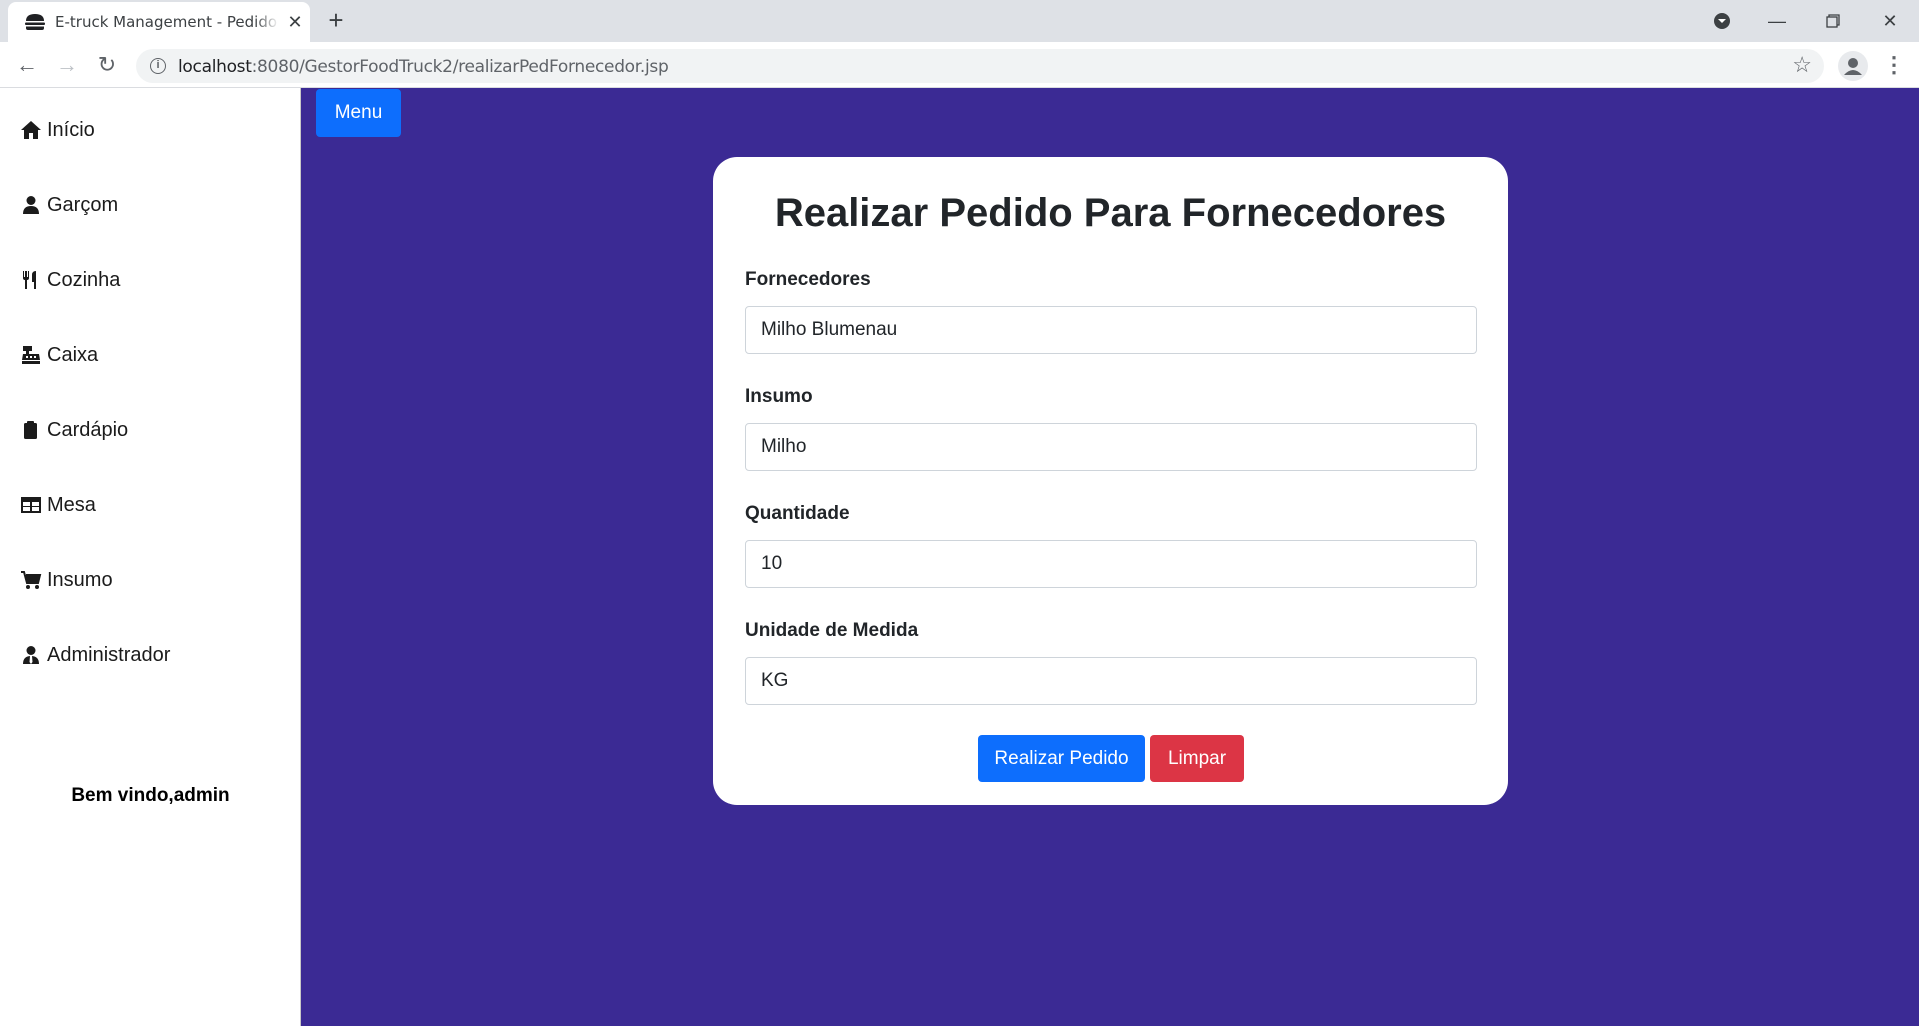 The image size is (1919, 1026). I want to click on sidebar-item-inicio: Início, so click(57, 130).